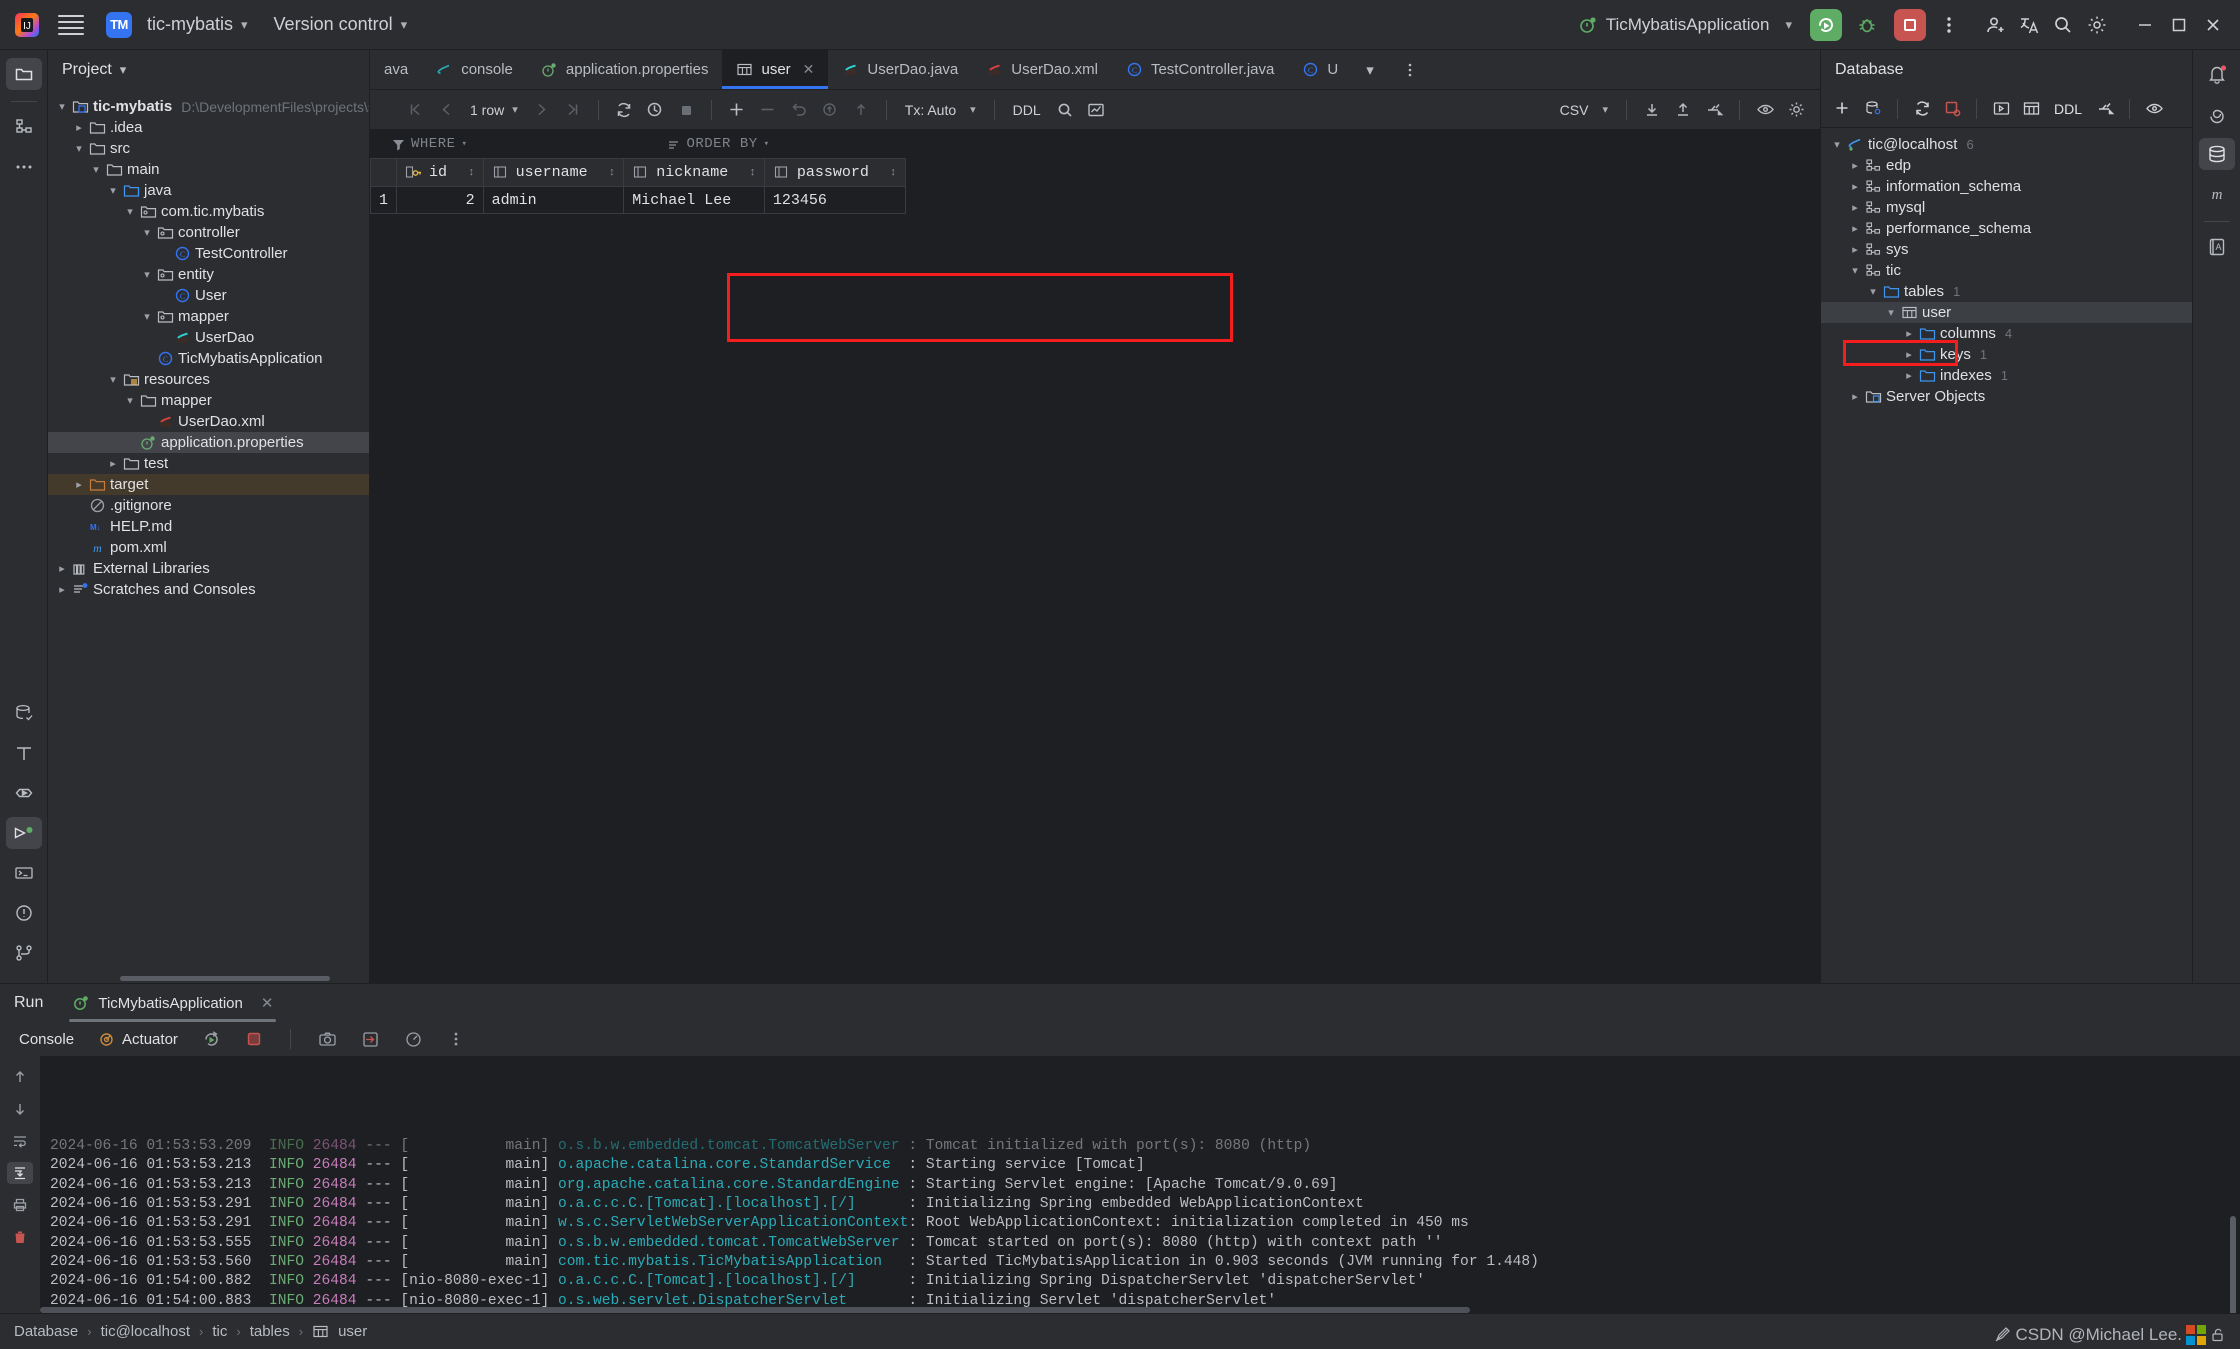  I want to click on account-icon, so click(1995, 25).